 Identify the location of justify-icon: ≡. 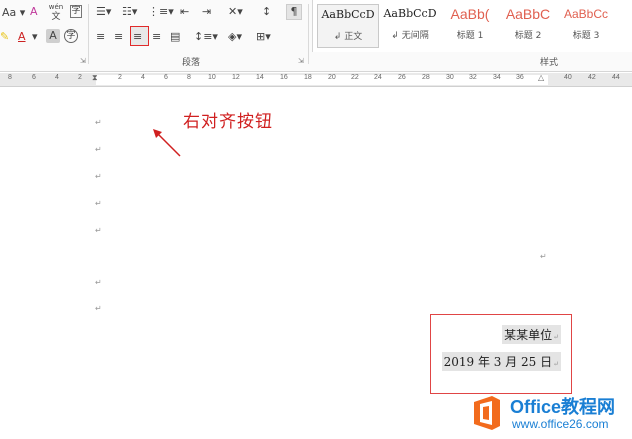
(156, 37).